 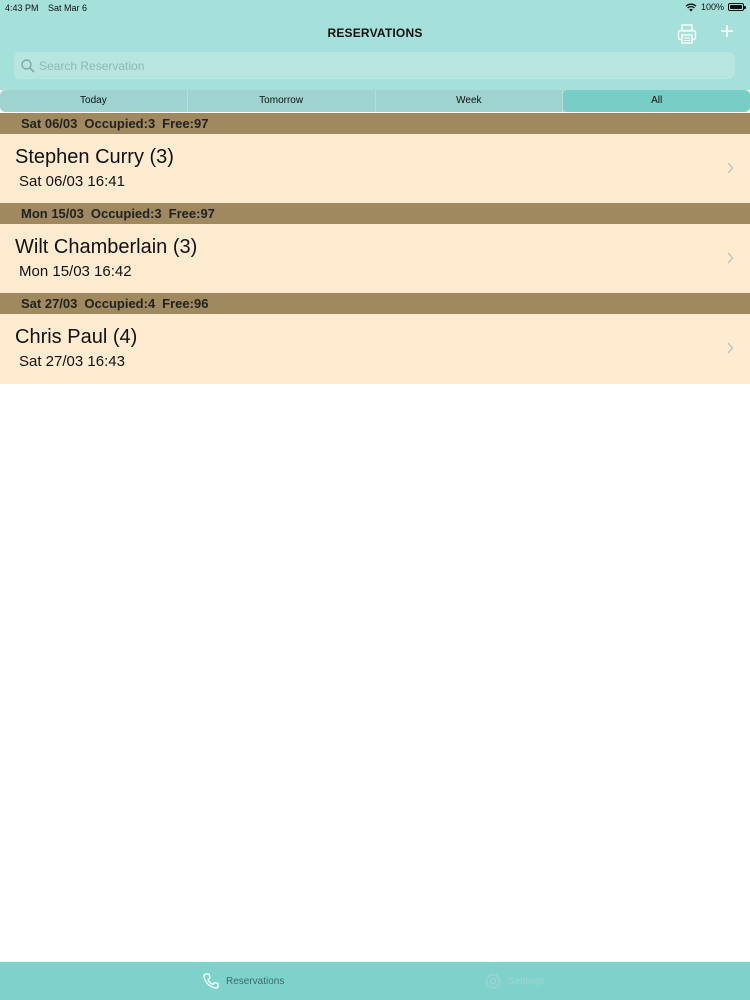 What do you see at coordinates (712, 7) in the screenshot?
I see `battery-percent: 100%` at bounding box center [712, 7].